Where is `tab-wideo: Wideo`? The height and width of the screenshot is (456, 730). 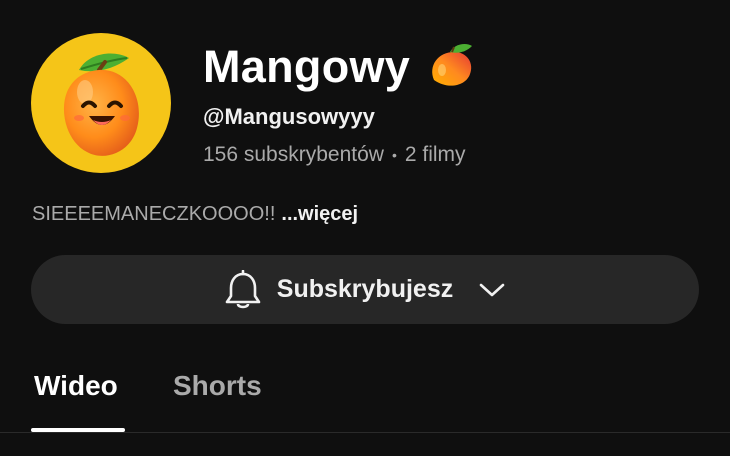
tab-wideo: Wideo is located at coordinates (76, 386).